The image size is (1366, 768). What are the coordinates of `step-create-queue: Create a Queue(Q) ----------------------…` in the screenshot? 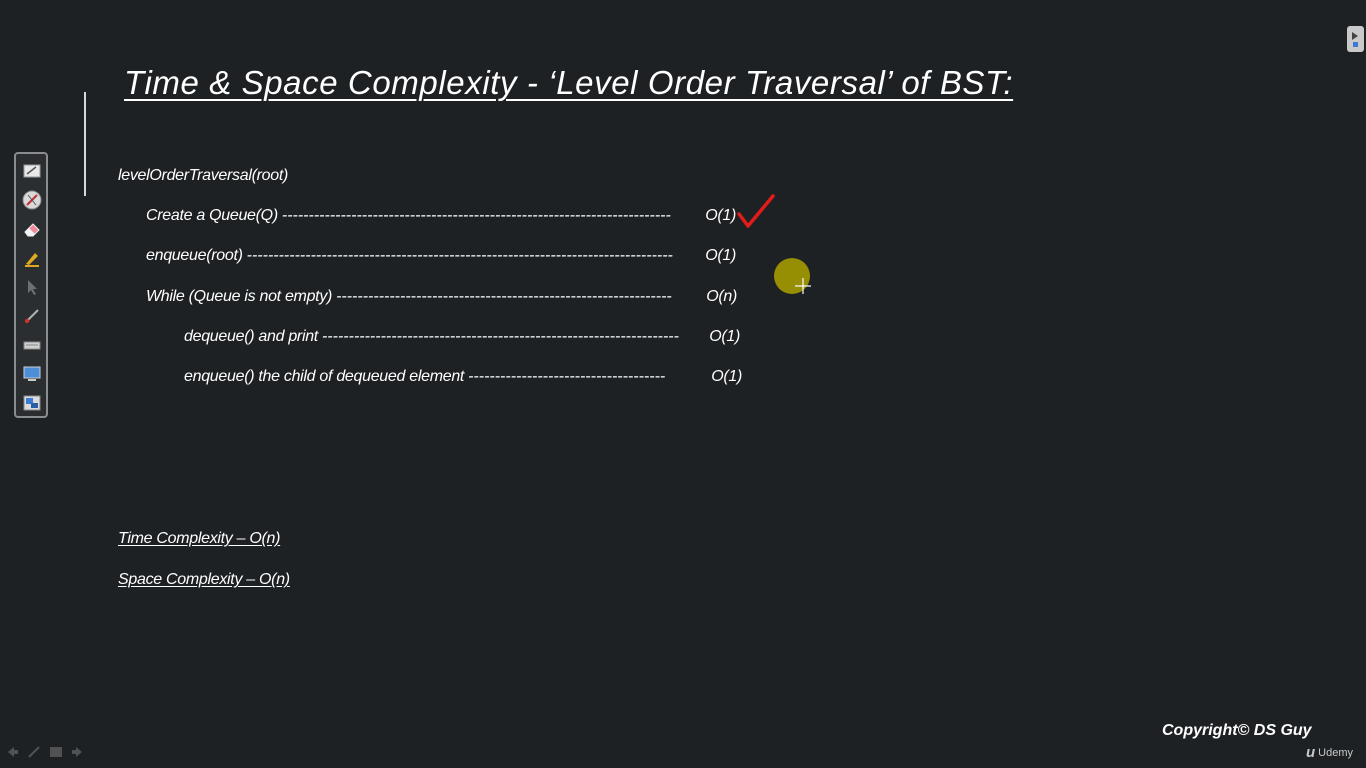 It's located at (441, 216).